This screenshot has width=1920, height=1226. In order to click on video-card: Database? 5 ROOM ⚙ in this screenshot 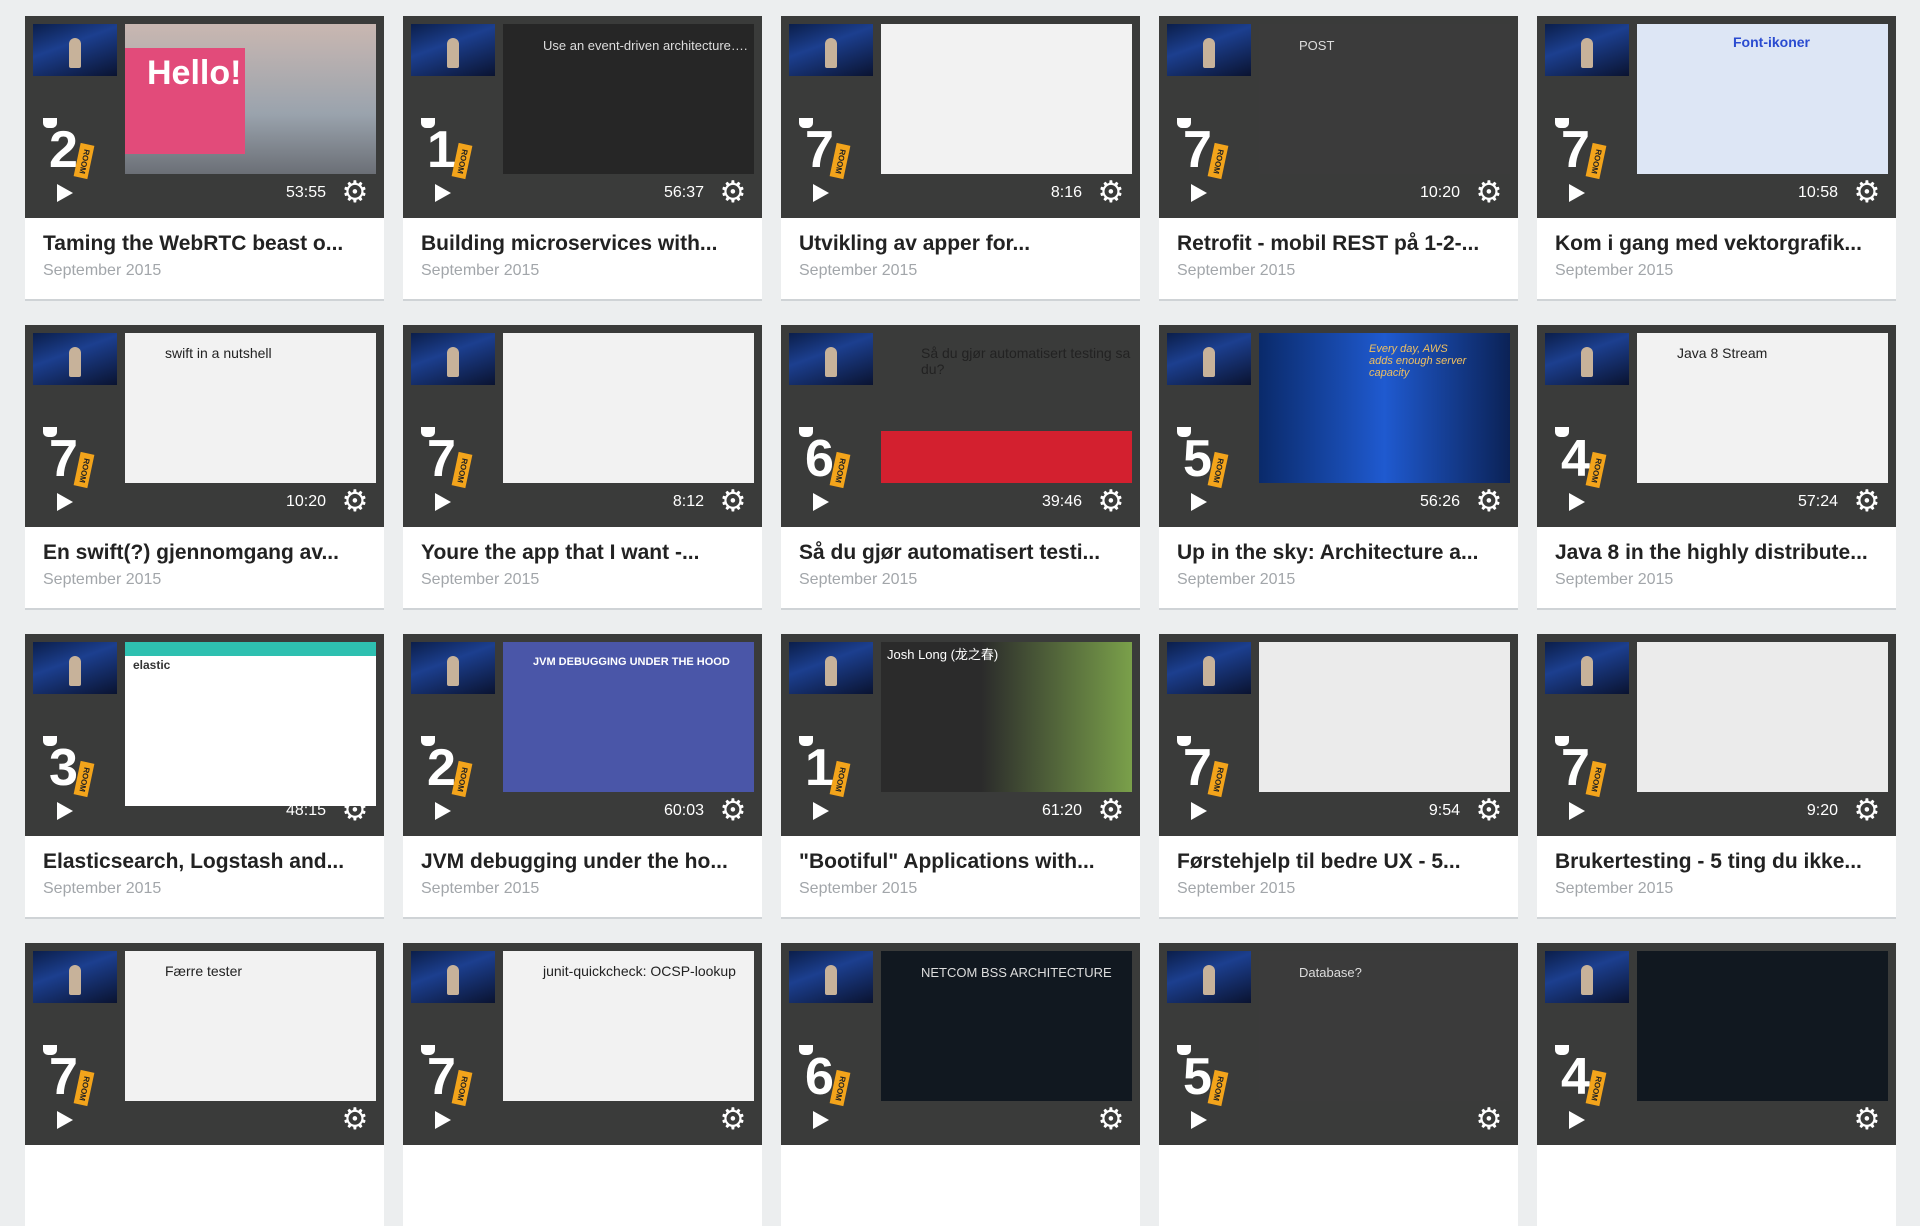, I will do `click(1338, 1084)`.